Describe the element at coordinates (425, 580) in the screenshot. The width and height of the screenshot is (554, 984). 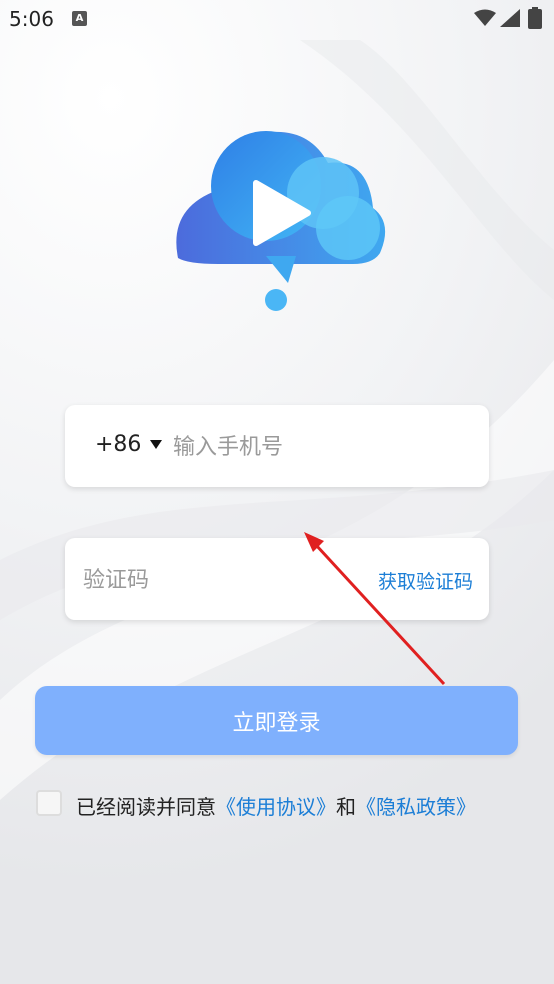
I see `get-code-button: 获取验证码` at that location.